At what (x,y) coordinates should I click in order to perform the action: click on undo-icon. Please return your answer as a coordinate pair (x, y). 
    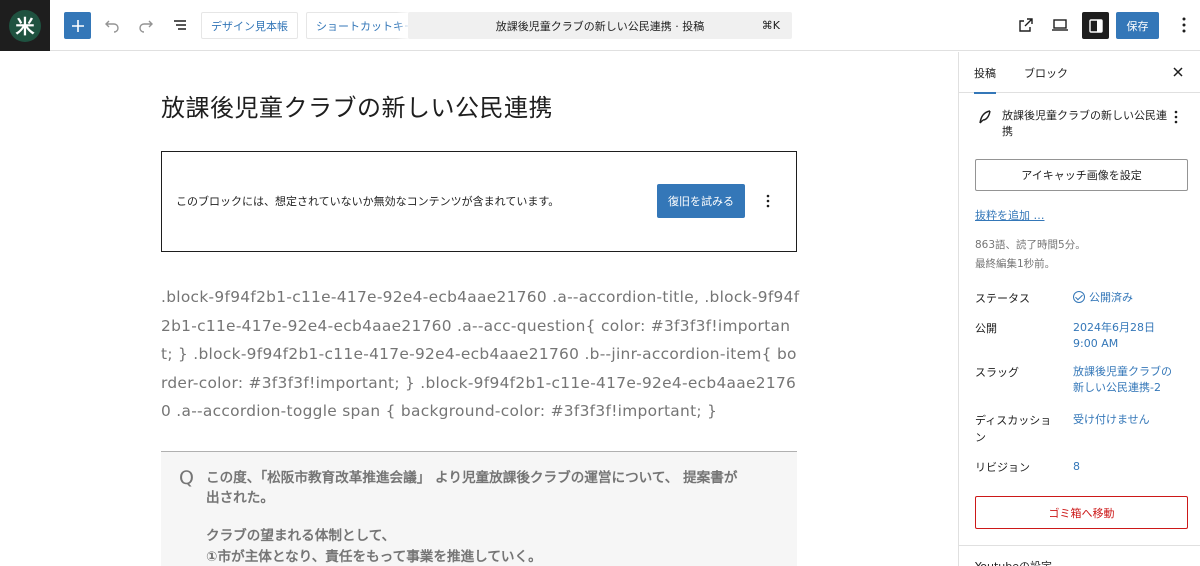
    Looking at the image, I should click on (112, 26).